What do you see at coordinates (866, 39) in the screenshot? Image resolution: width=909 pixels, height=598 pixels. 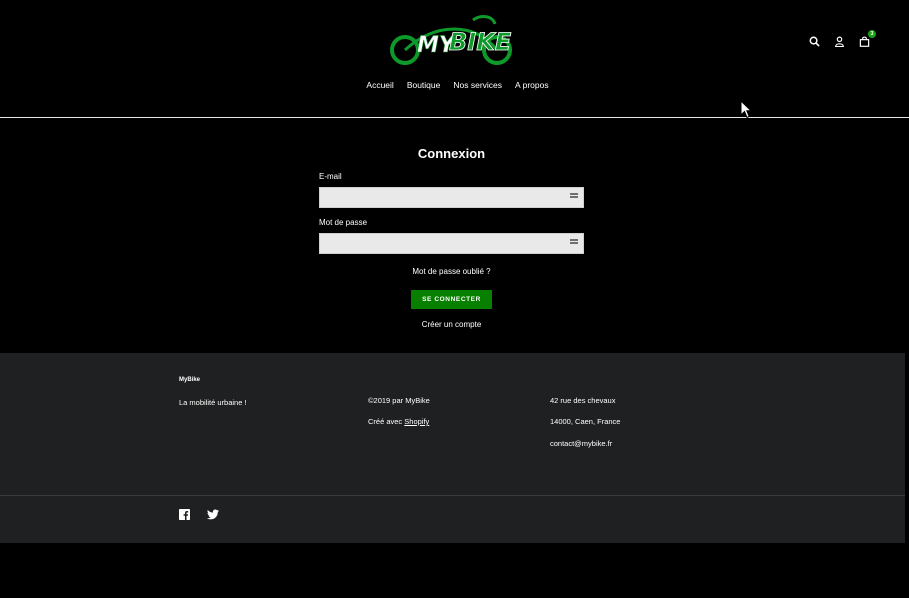 I see `cart-icon: 3` at bounding box center [866, 39].